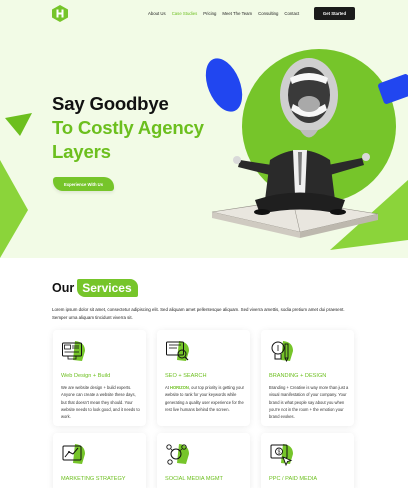 The image size is (408, 488). I want to click on social-media-icon, so click(177, 454).